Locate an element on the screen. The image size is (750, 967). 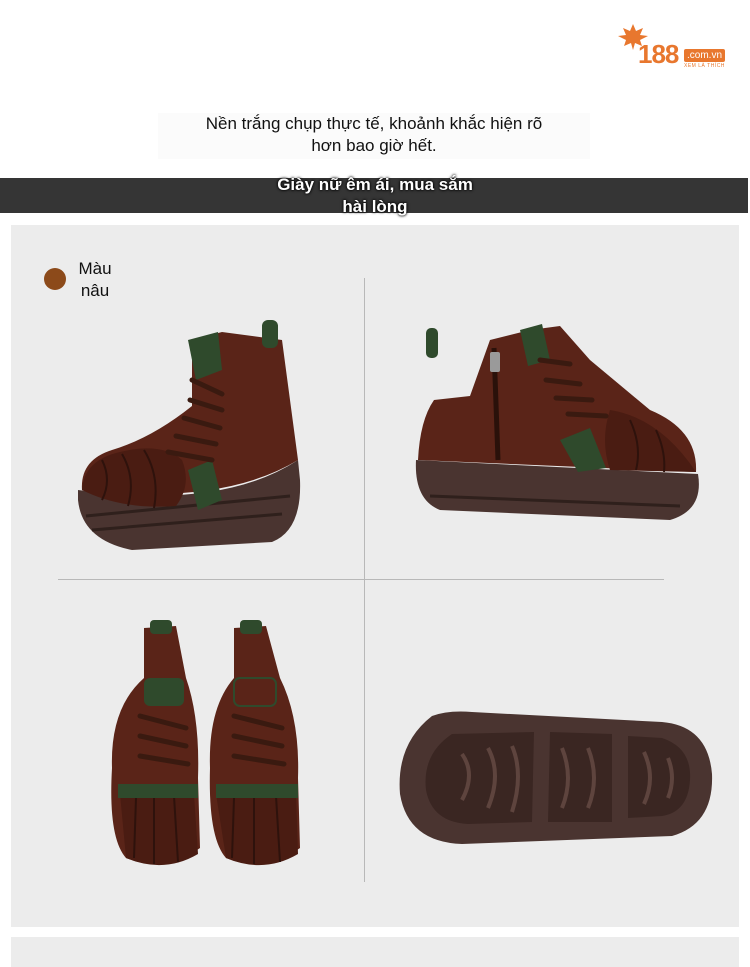
boot-pair-illustration is located at coordinates (205, 743).